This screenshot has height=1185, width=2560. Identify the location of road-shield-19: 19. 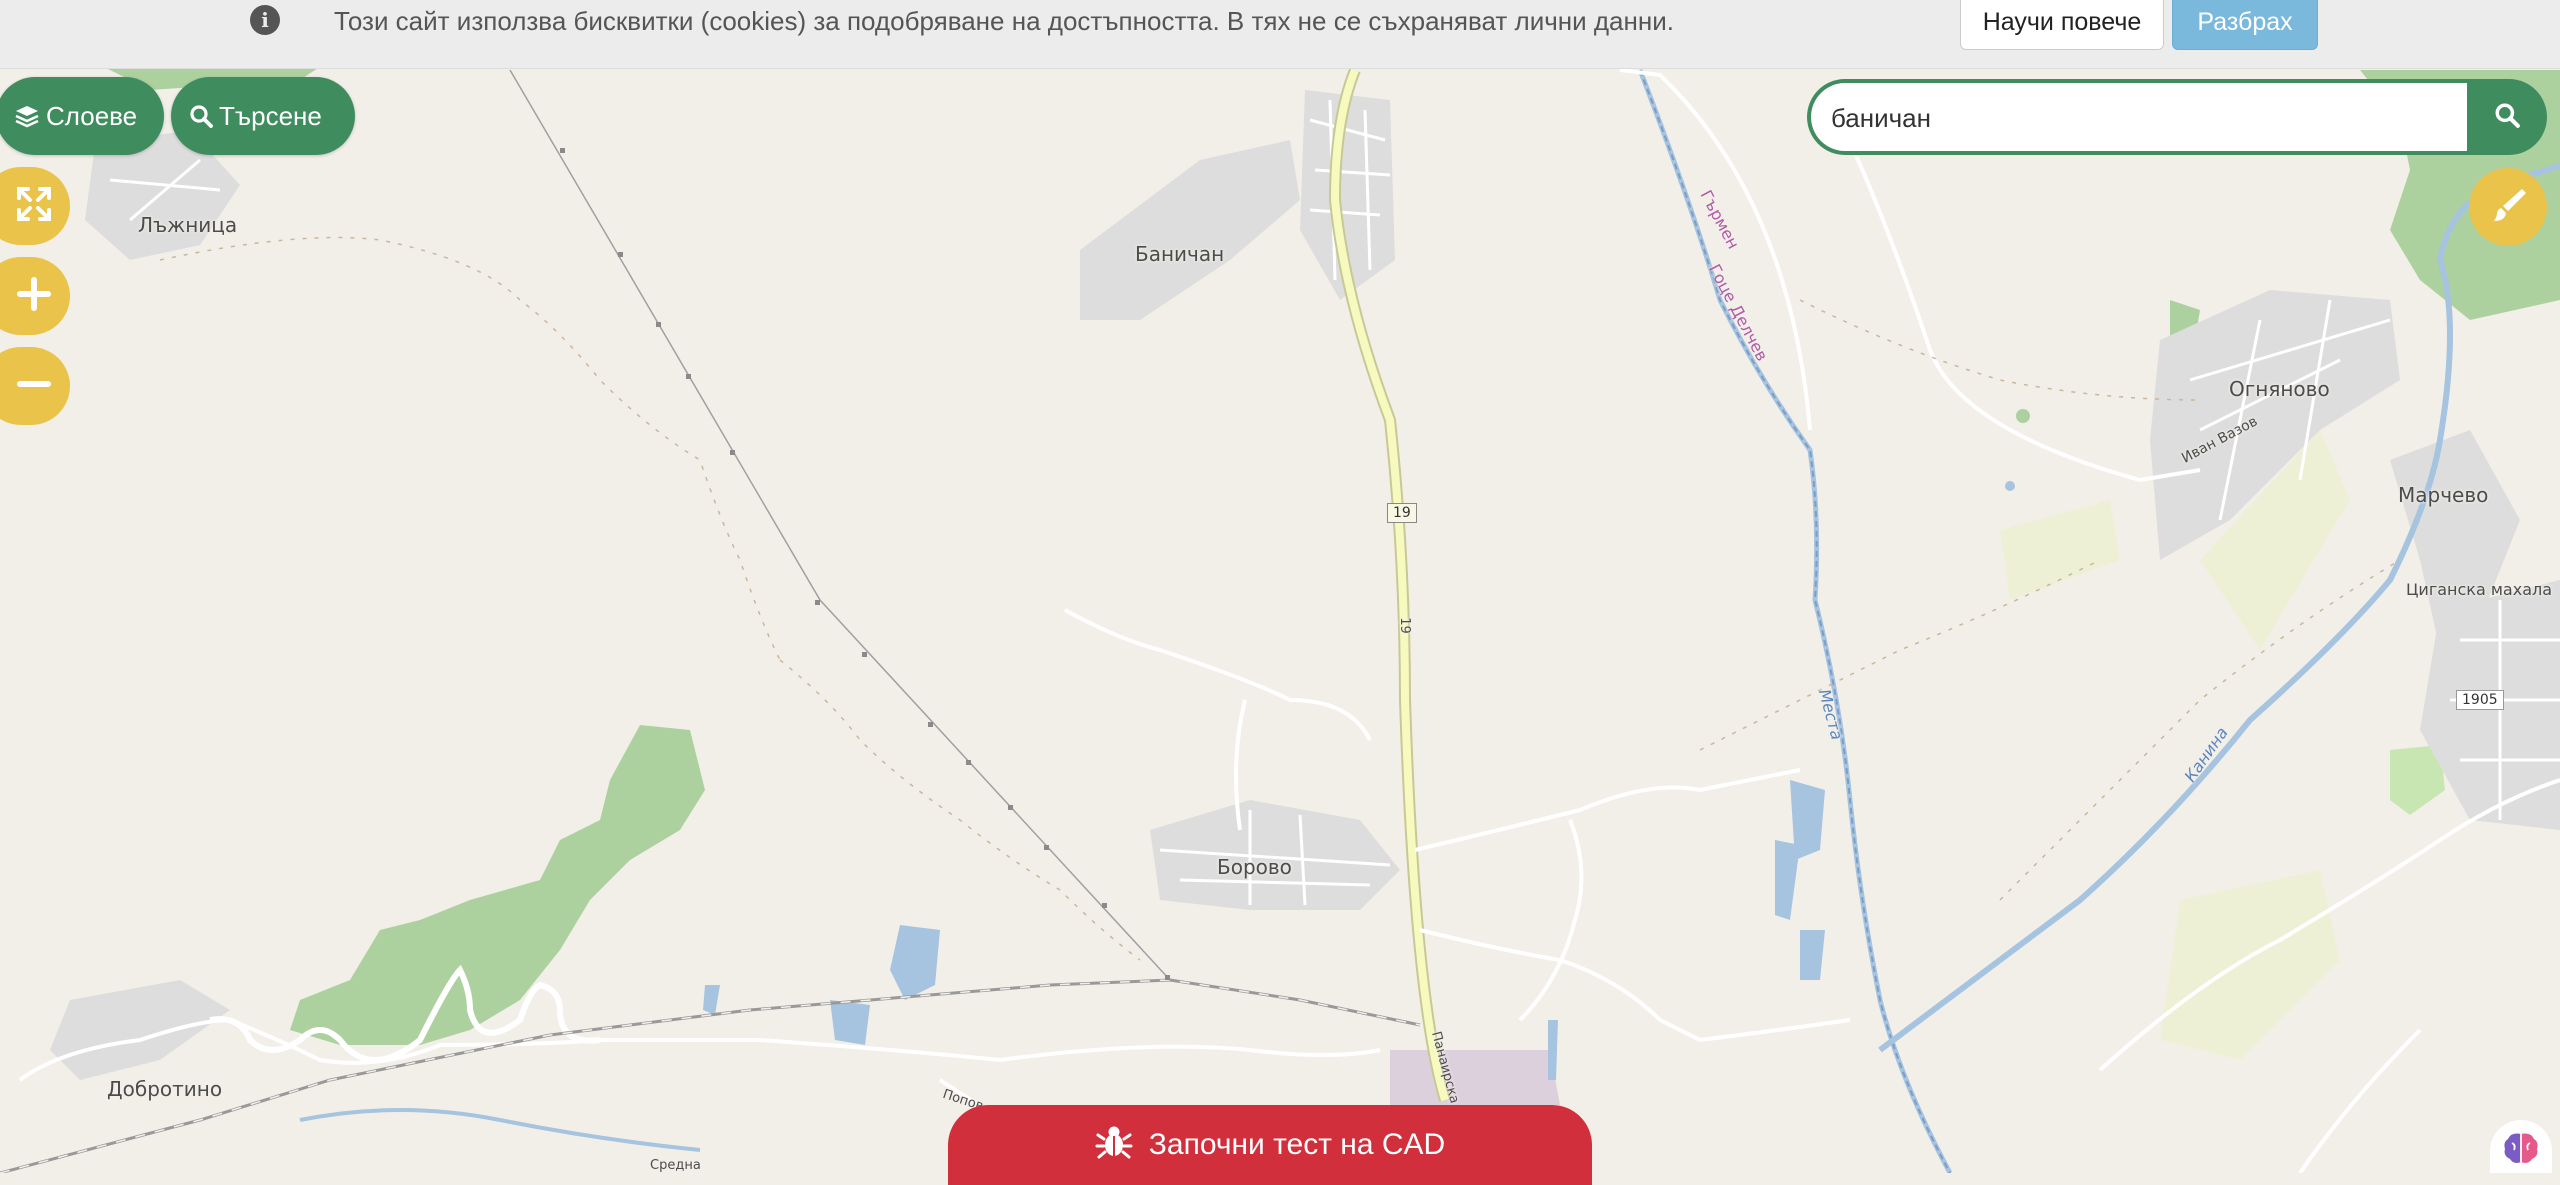
(1402, 513).